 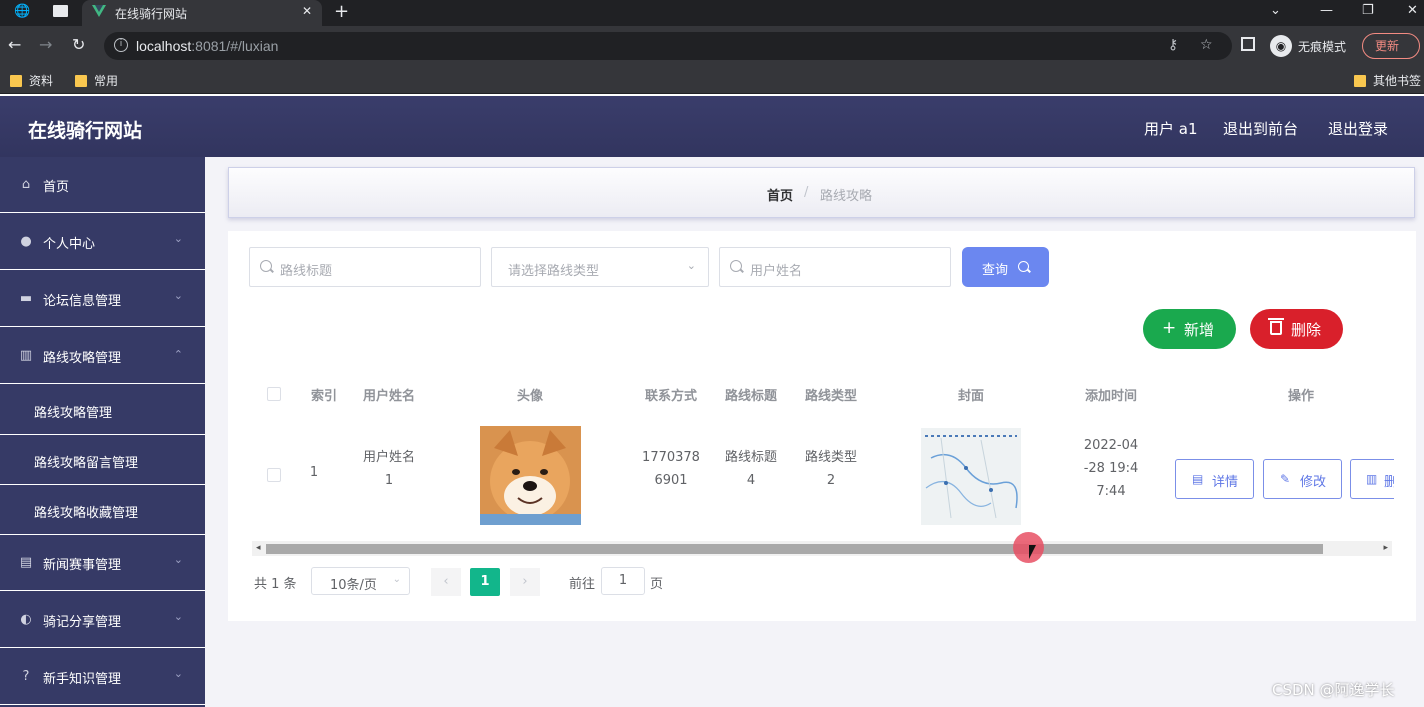 What do you see at coordinates (178, 354) in the screenshot?
I see `chevron-up-icon: ⌃` at bounding box center [178, 354].